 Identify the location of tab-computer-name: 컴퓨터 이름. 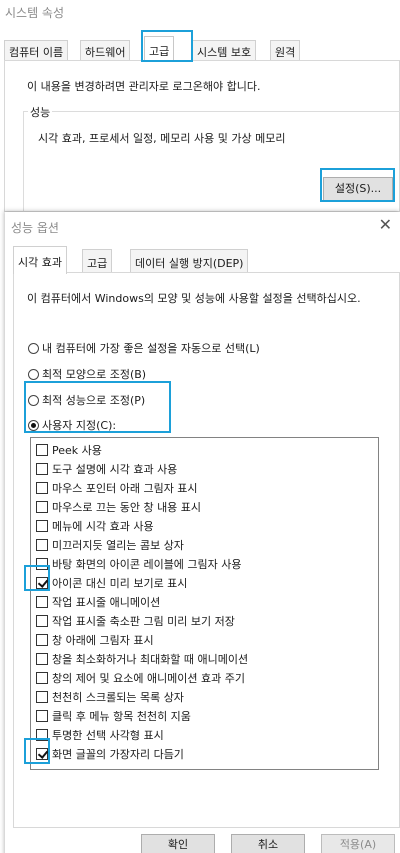
(36, 50).